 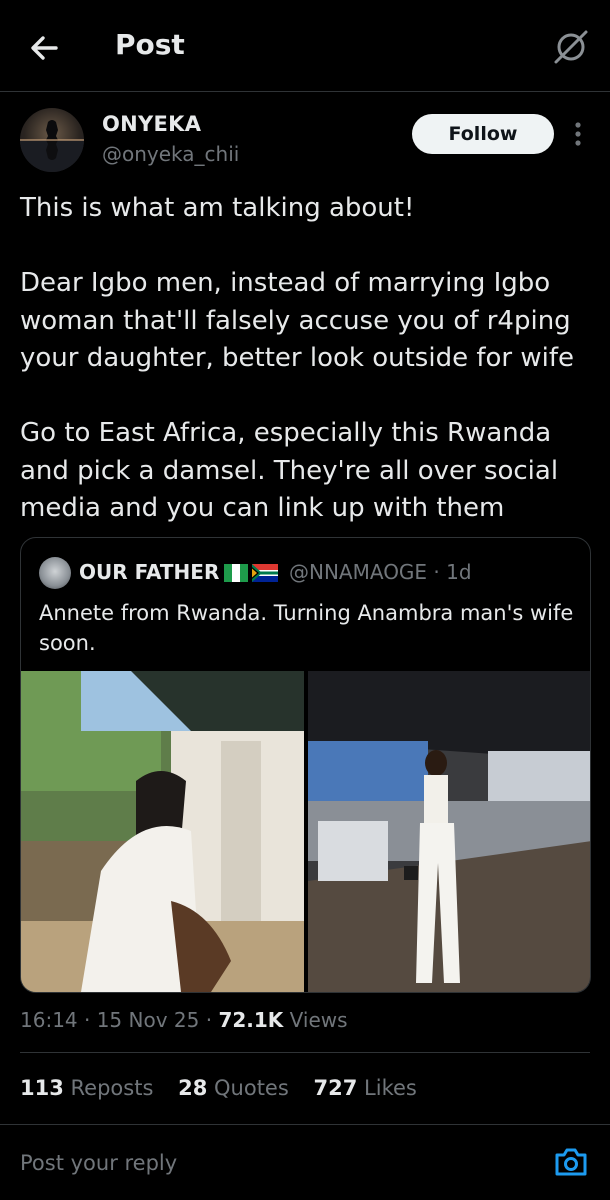 I want to click on divider, so click(x=305, y=1052).